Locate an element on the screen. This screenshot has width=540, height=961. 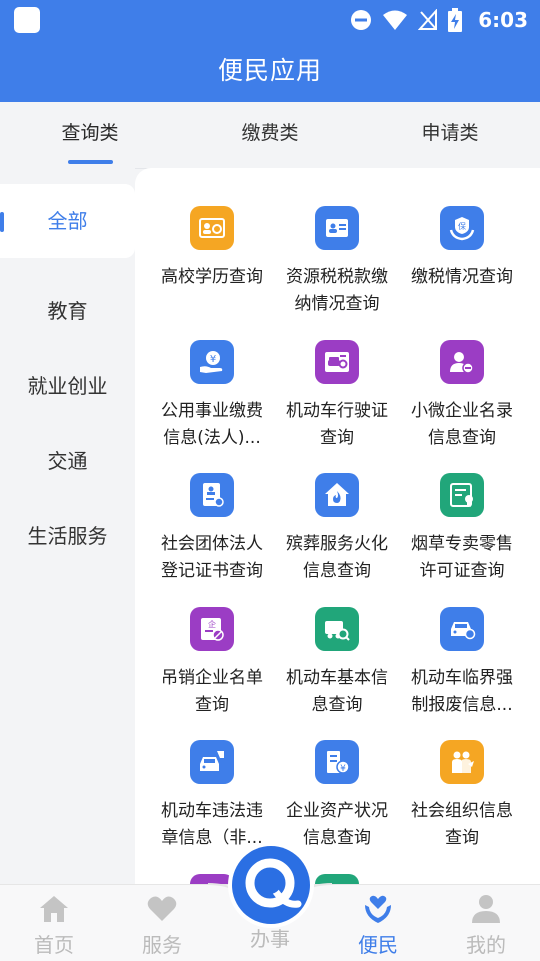
nav-convenience: 便民 is located at coordinates (378, 923).